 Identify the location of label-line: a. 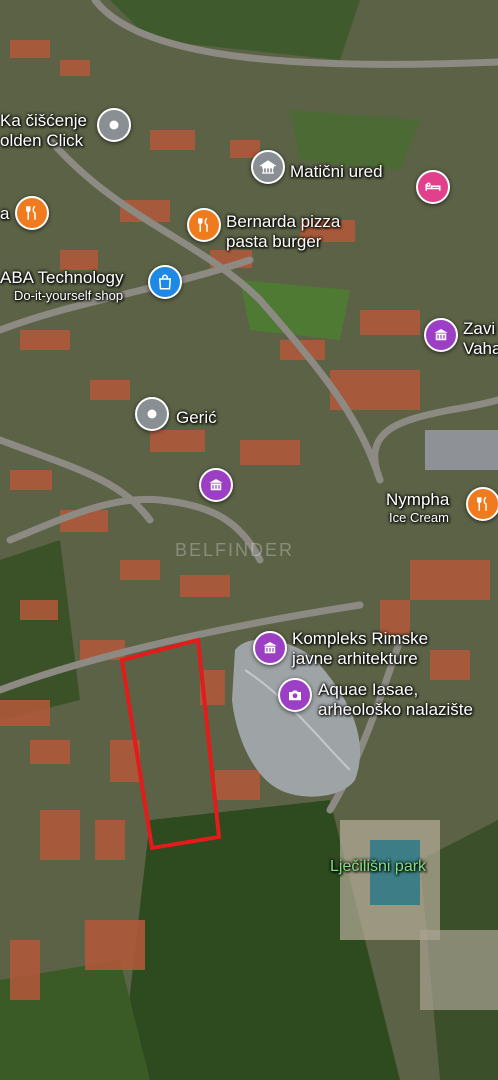
(5, 213).